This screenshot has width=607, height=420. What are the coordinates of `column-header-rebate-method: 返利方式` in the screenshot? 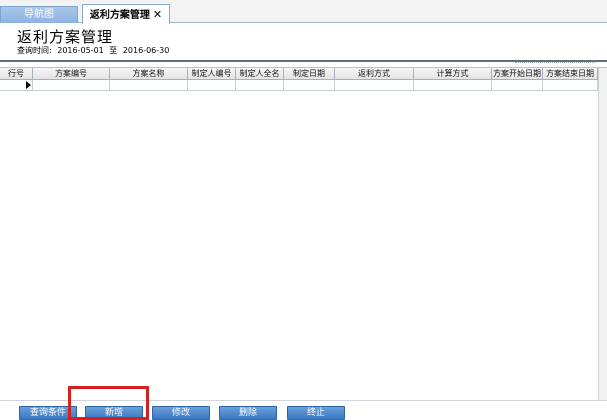 It's located at (374, 74).